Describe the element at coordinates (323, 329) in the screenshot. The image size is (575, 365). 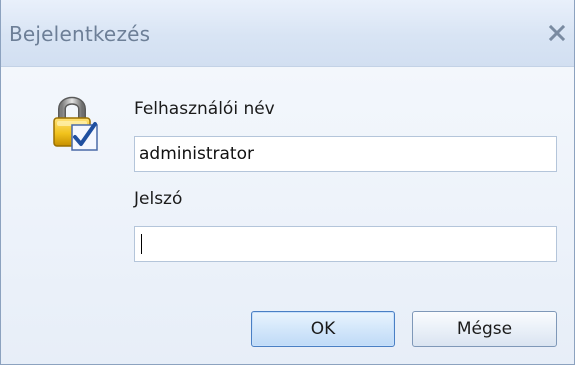
I see `ok-button: OK` at that location.